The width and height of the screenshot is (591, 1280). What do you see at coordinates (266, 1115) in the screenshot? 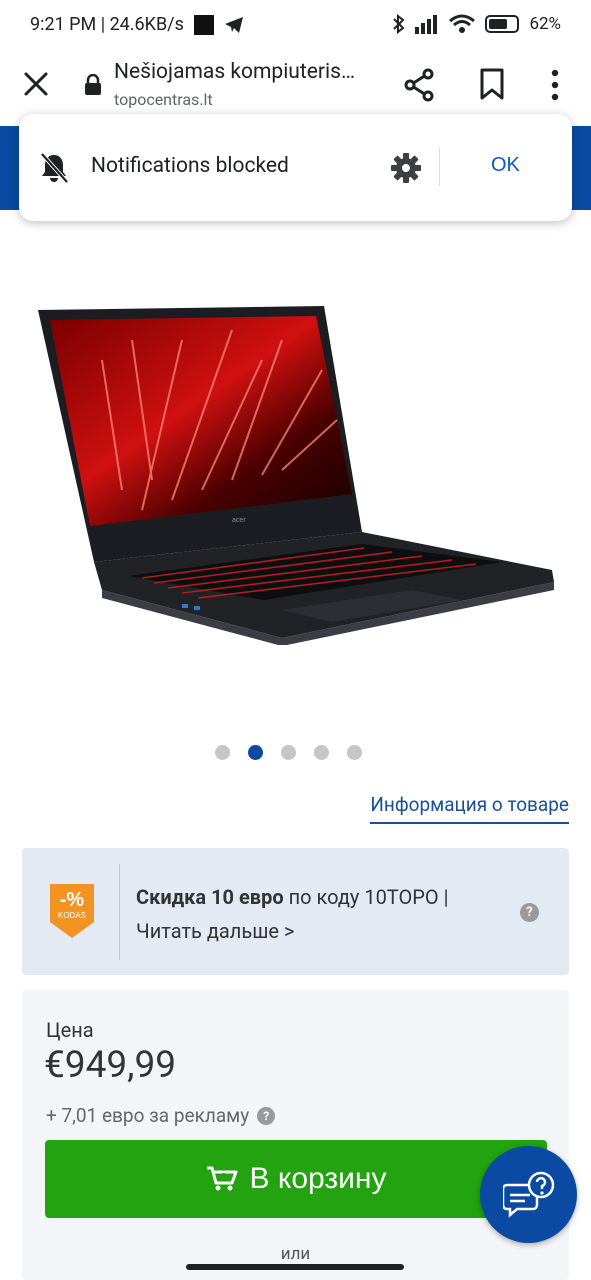
I see `ad-fee-help-icon: ?` at bounding box center [266, 1115].